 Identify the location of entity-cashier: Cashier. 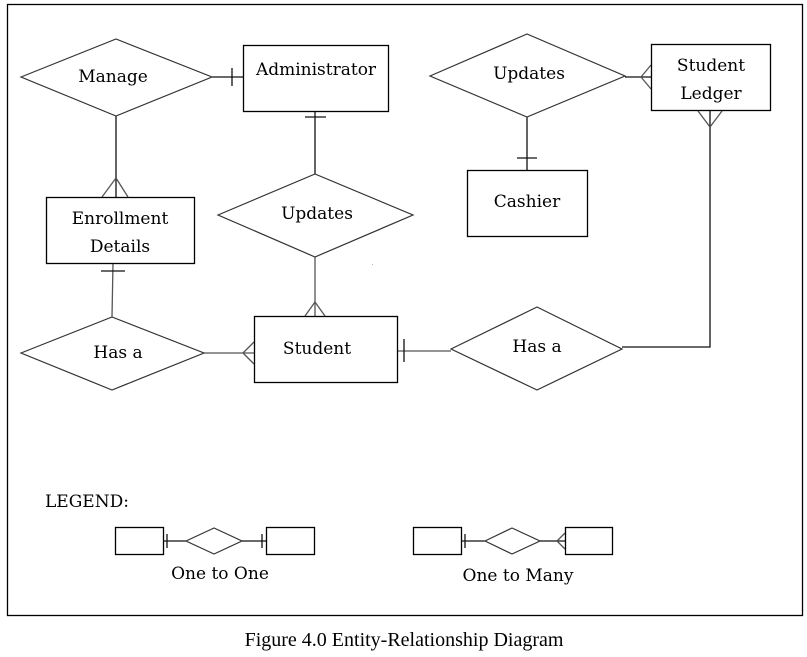
(527, 203).